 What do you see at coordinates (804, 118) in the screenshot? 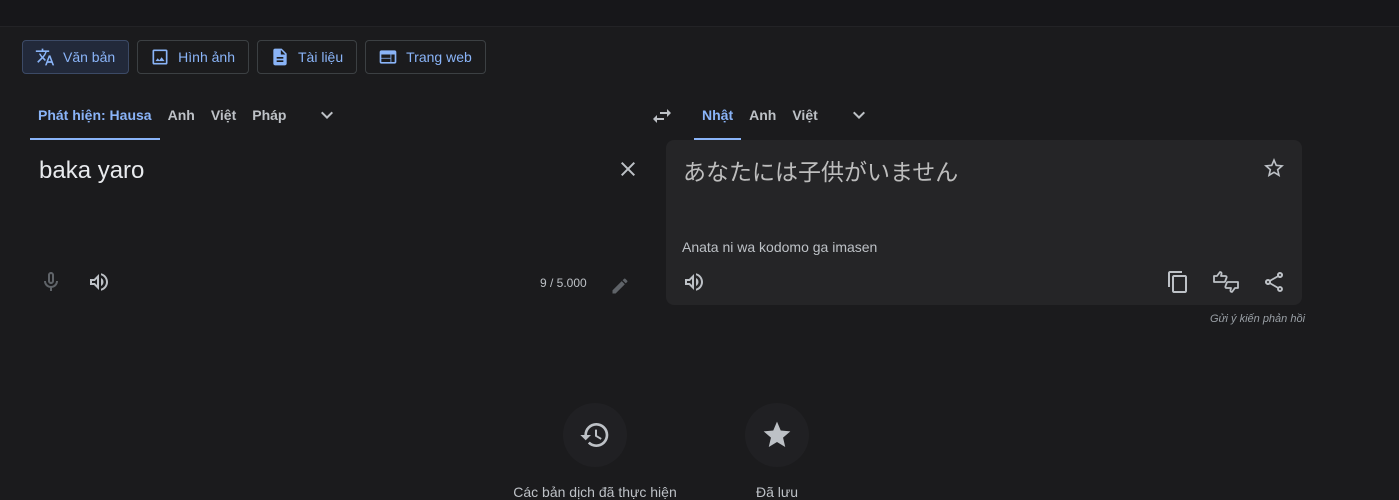
I see `target-lang-vietnamese: Việt` at bounding box center [804, 118].